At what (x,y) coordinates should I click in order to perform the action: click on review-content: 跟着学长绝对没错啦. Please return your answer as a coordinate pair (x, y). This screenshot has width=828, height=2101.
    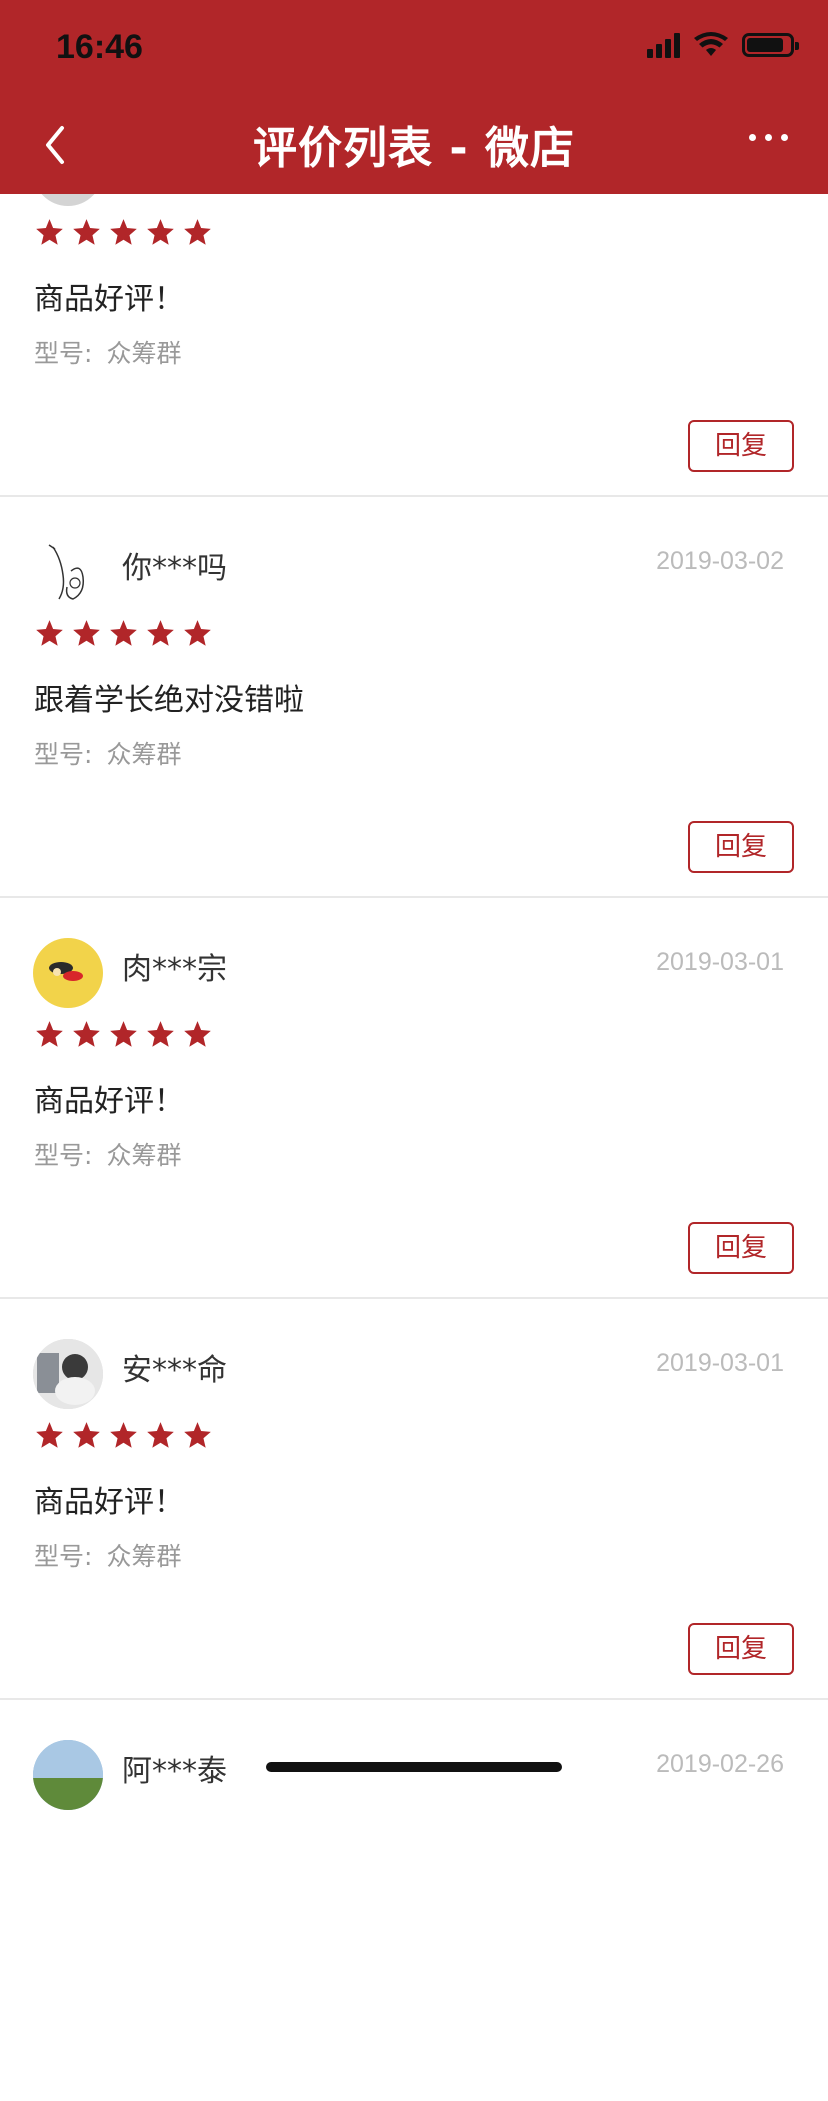
    Looking at the image, I should click on (169, 700).